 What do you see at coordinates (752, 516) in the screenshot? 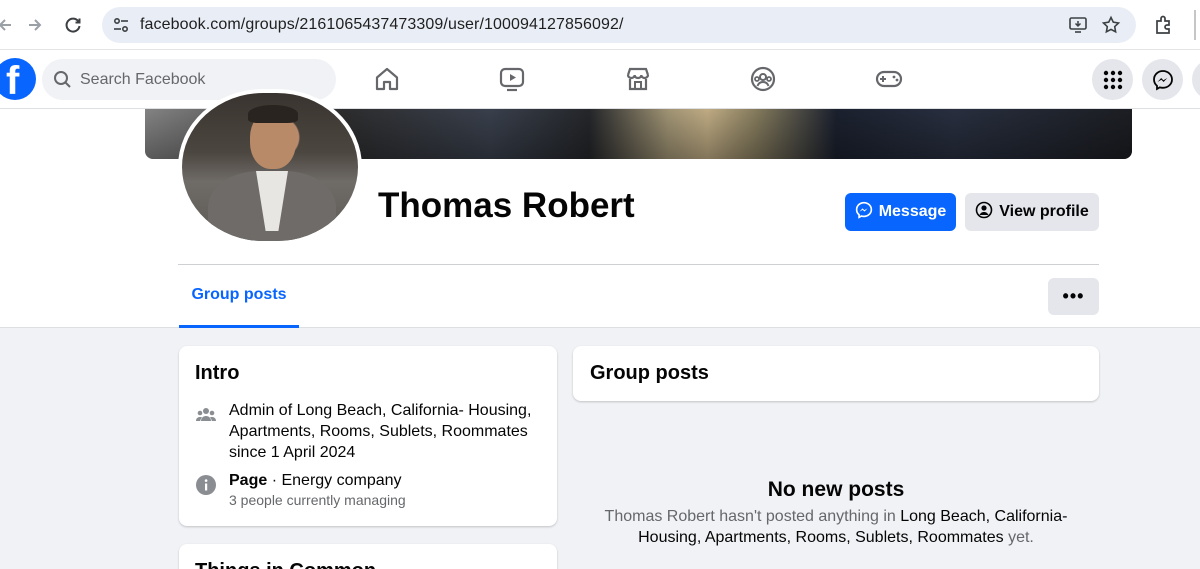
I see `no-posts-prefix: Thomas Robert hasn't posted anything in` at bounding box center [752, 516].